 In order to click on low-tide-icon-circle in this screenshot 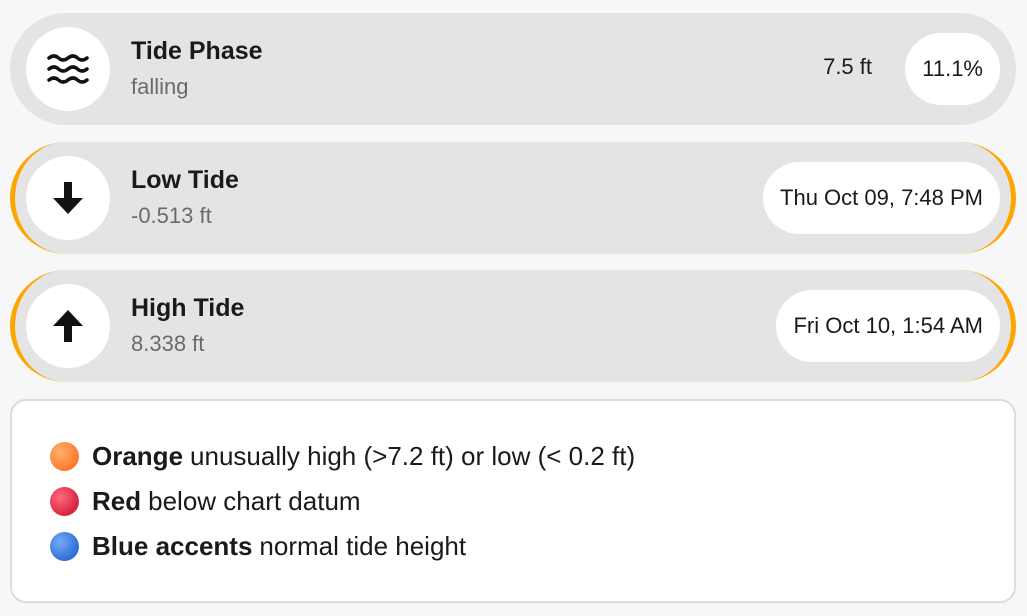, I will do `click(68, 198)`.